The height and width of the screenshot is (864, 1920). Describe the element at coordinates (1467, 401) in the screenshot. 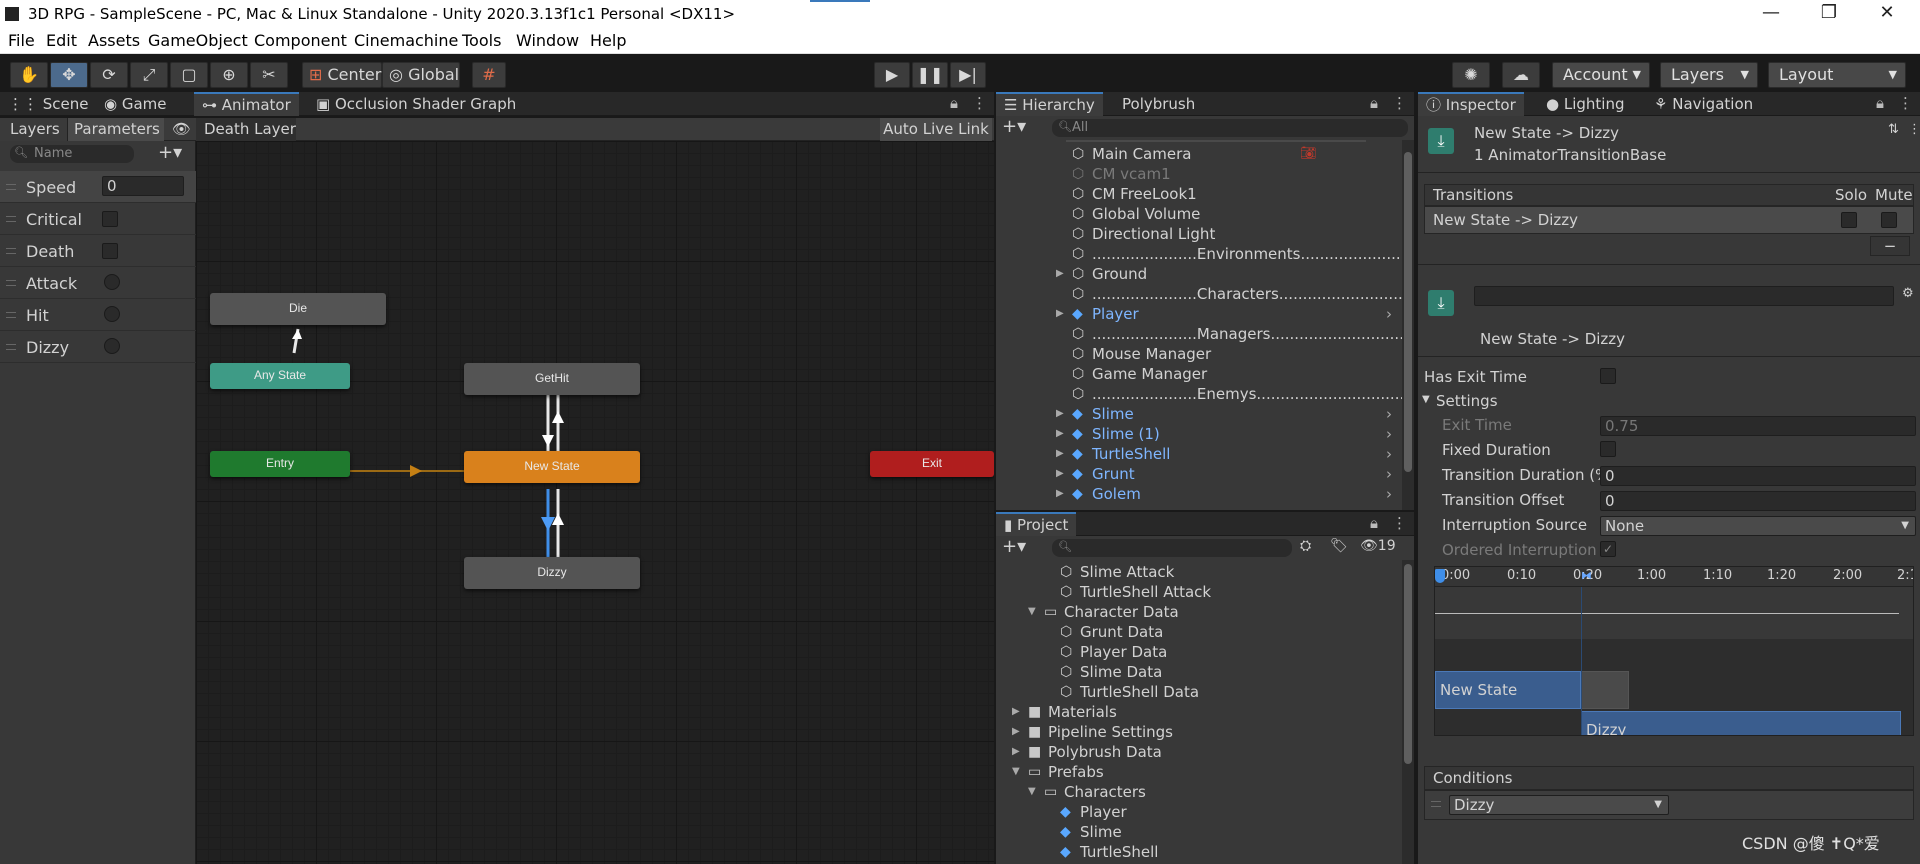

I see `settings-foldout: Settings` at that location.